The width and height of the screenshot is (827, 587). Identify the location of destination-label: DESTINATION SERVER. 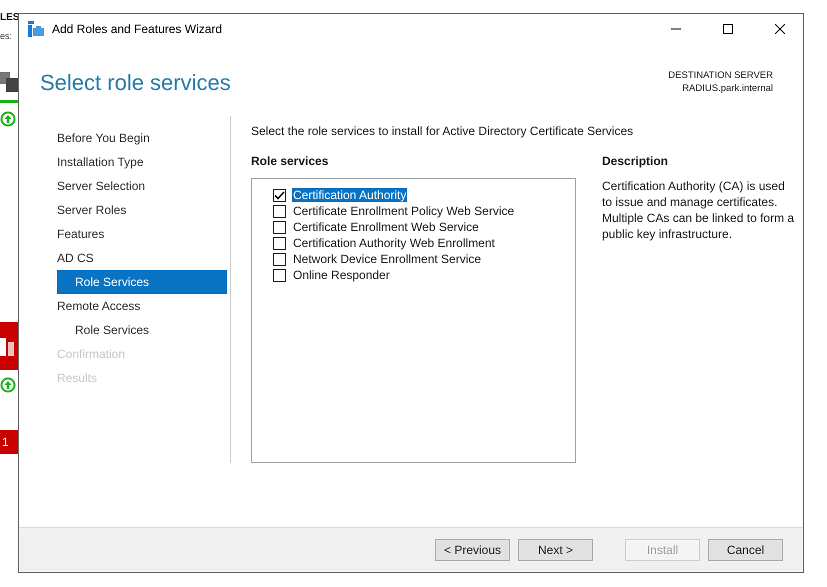
(720, 75).